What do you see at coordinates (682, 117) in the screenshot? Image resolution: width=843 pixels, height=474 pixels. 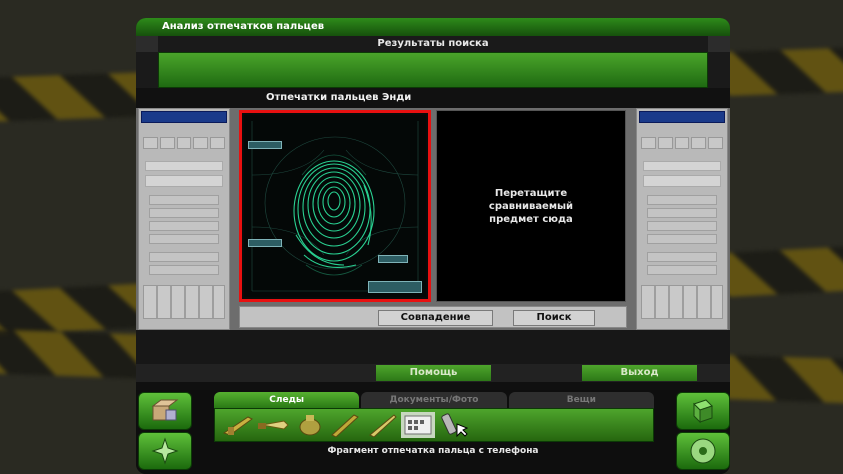 I see `right-panel-header` at bounding box center [682, 117].